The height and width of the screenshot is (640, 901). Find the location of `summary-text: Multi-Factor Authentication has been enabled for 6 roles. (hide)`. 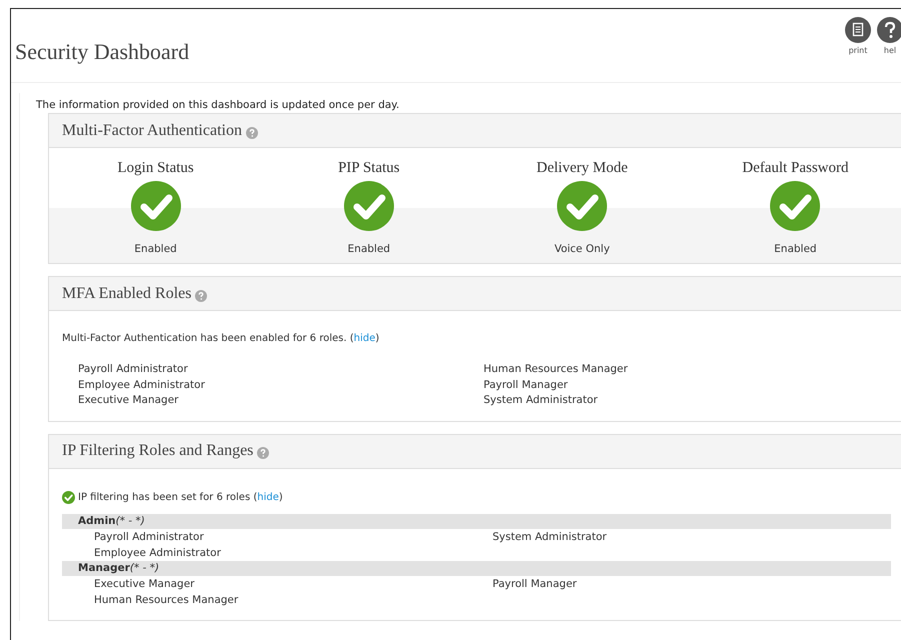

summary-text: Multi-Factor Authentication has been enabled for 6 roles. (hide) is located at coordinates (221, 338).